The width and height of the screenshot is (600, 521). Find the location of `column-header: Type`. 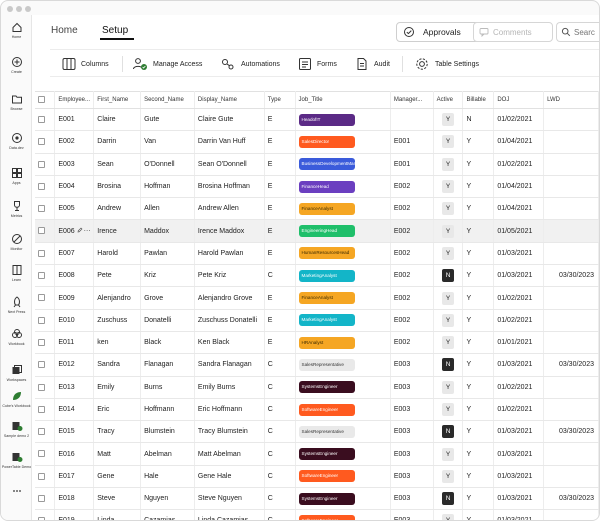

column-header: Type is located at coordinates (280, 100).